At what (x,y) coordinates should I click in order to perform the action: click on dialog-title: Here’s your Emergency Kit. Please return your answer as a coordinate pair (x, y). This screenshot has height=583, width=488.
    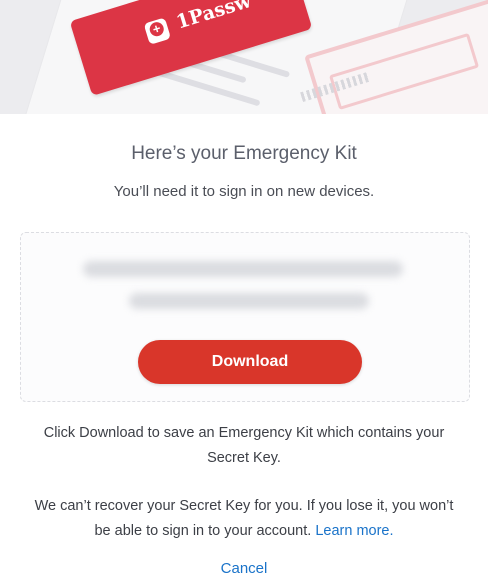
    Looking at the image, I should click on (244, 153).